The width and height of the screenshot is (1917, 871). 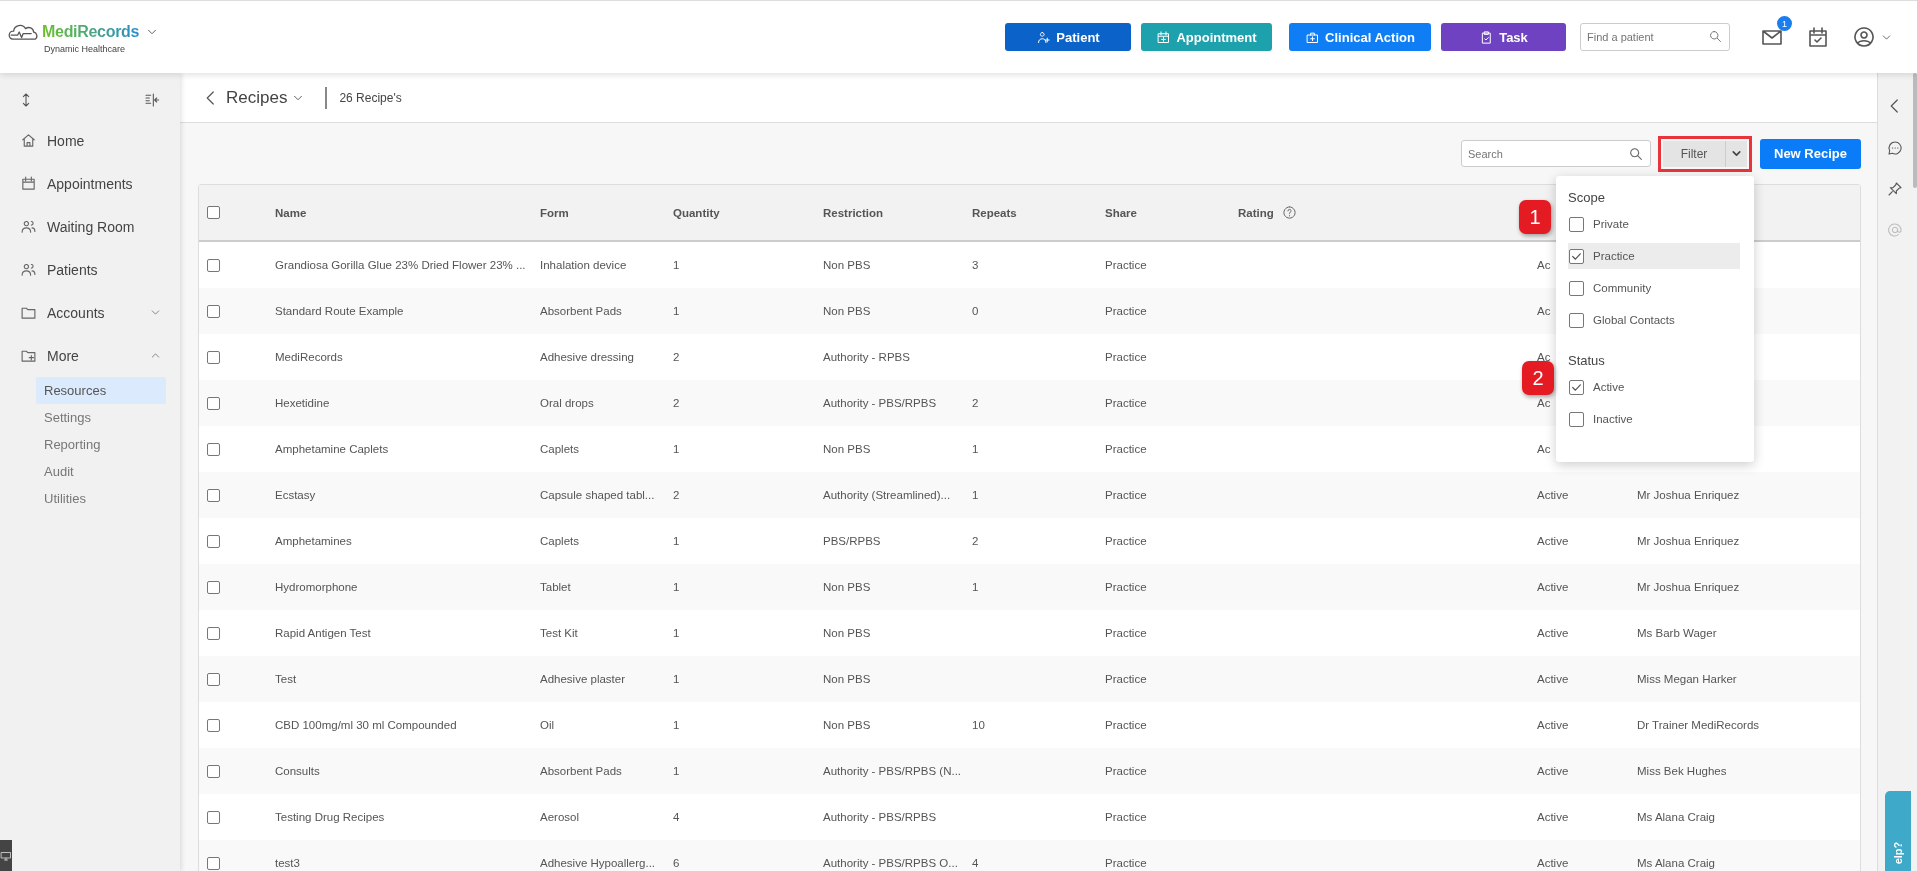 What do you see at coordinates (994, 212) in the screenshot?
I see `column-header: Repeats` at bounding box center [994, 212].